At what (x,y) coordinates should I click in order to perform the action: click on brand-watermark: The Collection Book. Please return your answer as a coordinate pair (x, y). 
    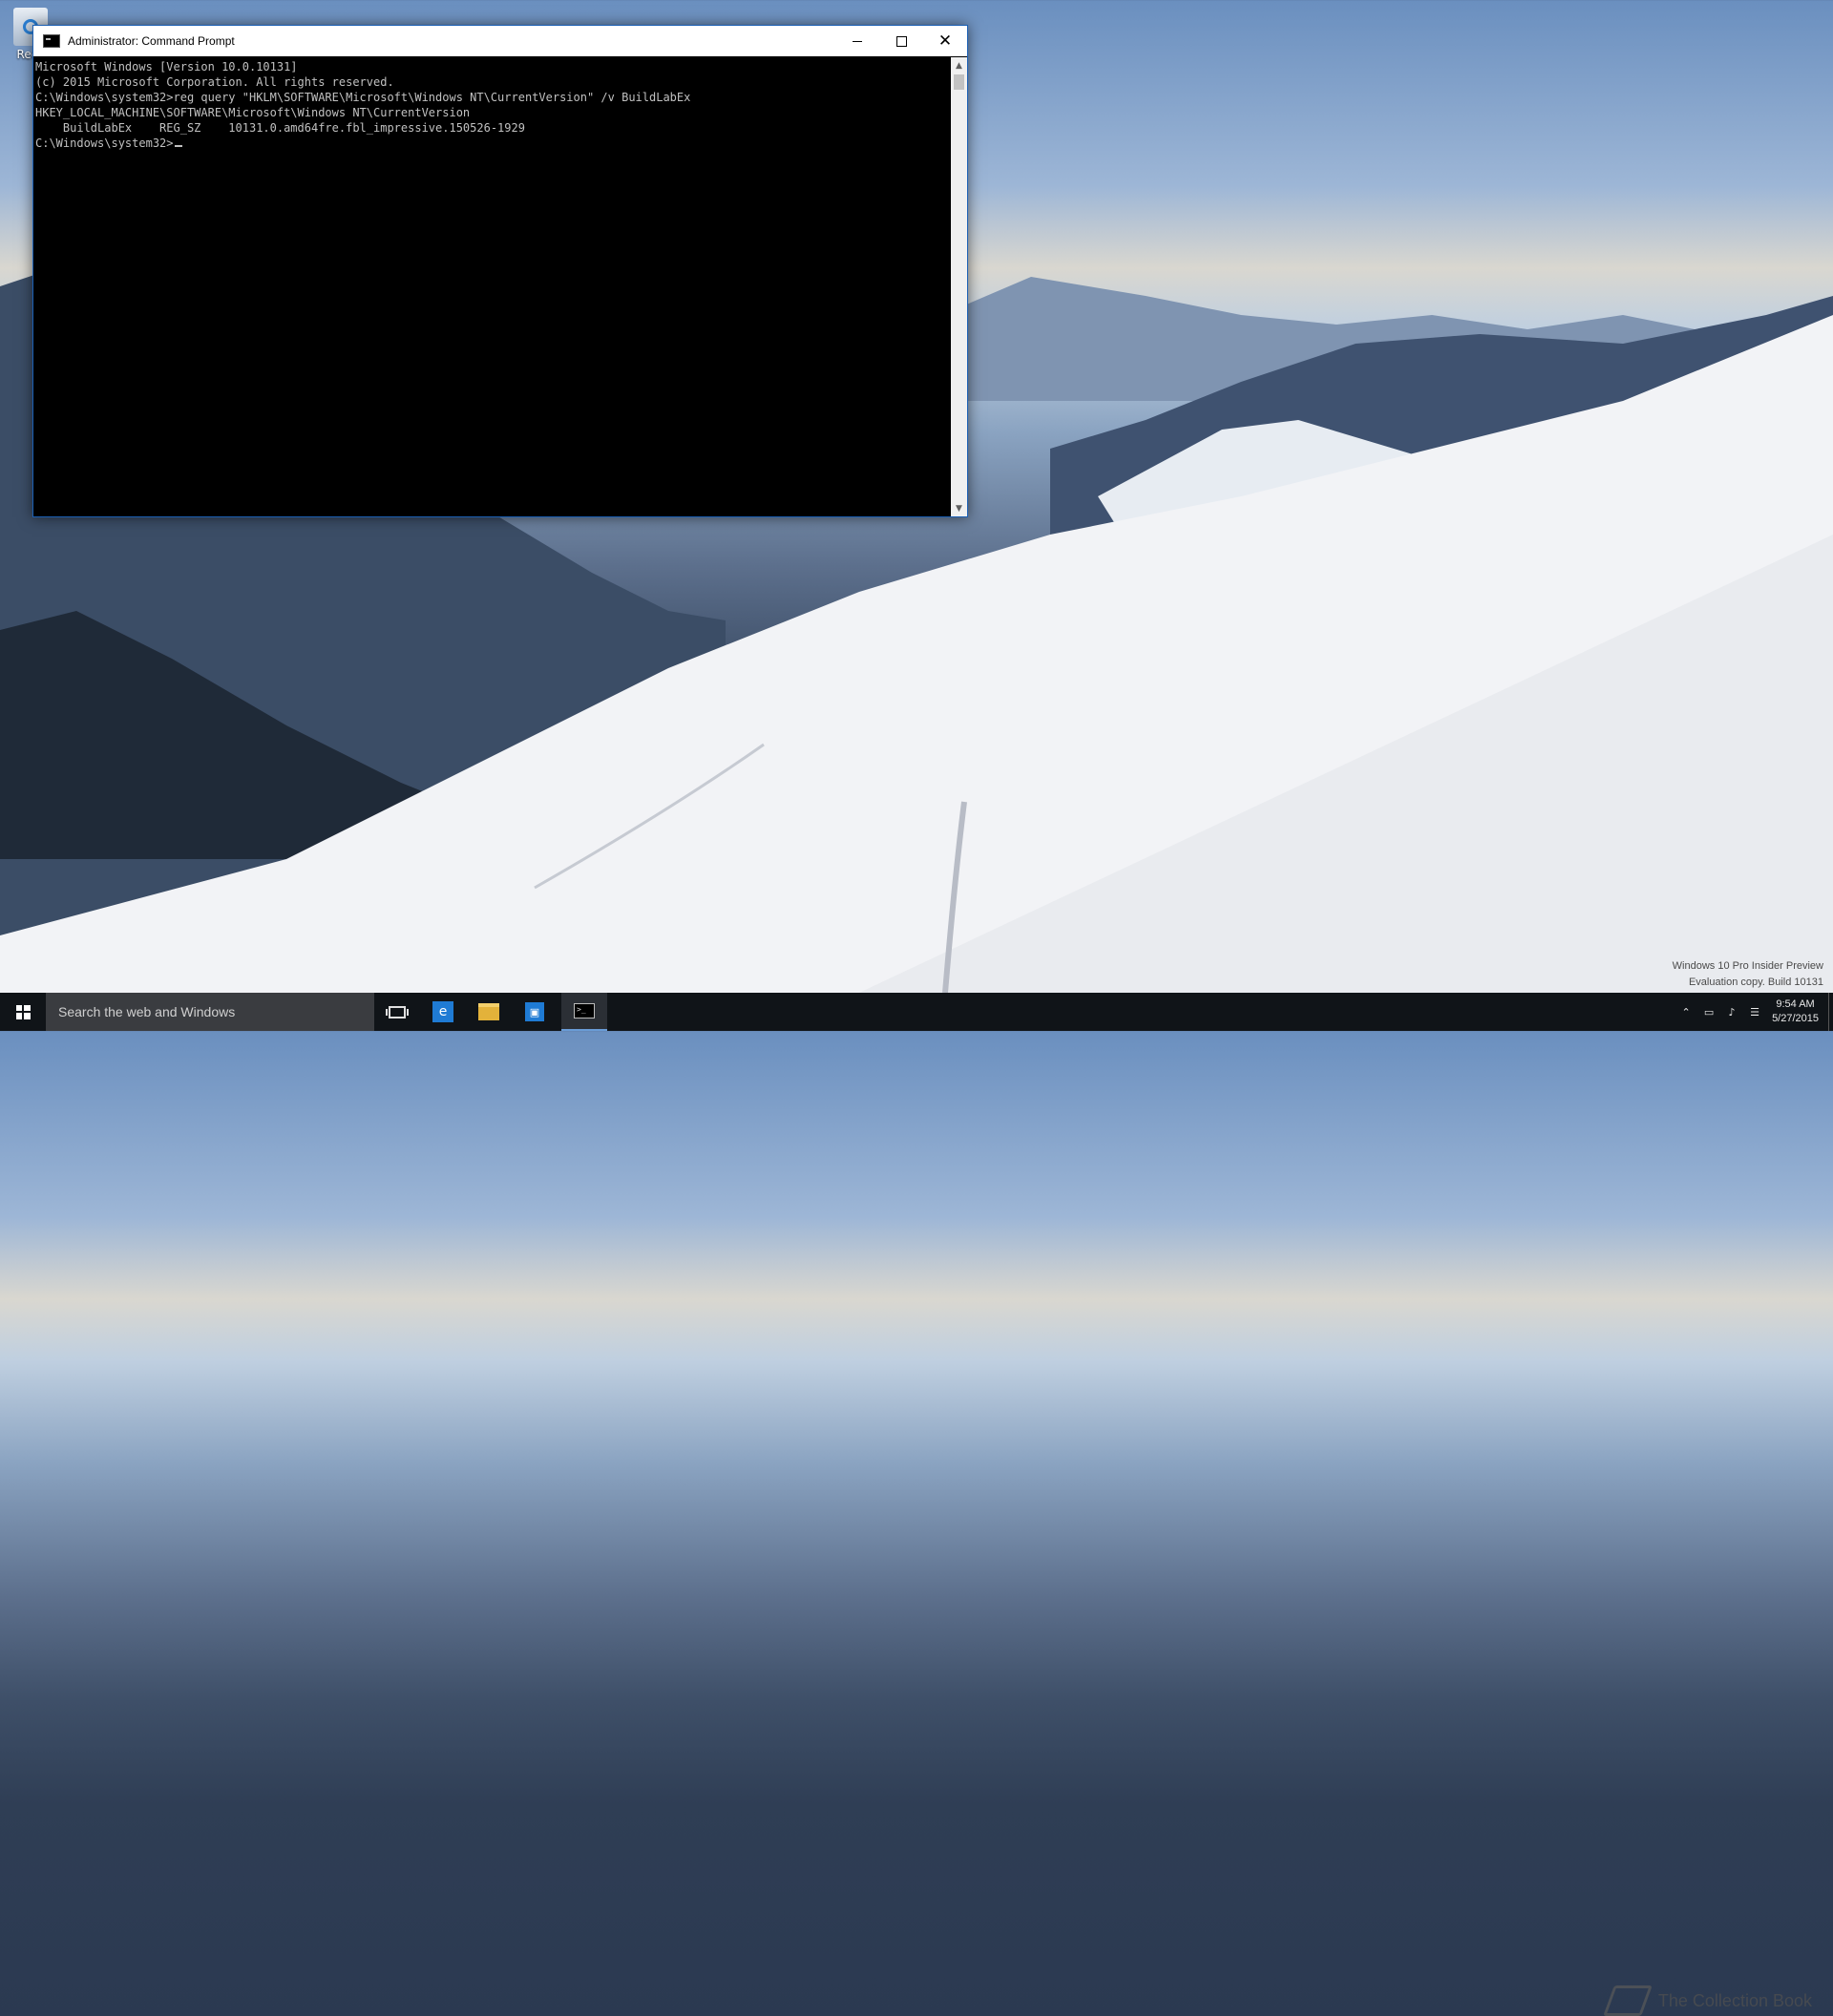
    Looking at the image, I should click on (1707, 2001).